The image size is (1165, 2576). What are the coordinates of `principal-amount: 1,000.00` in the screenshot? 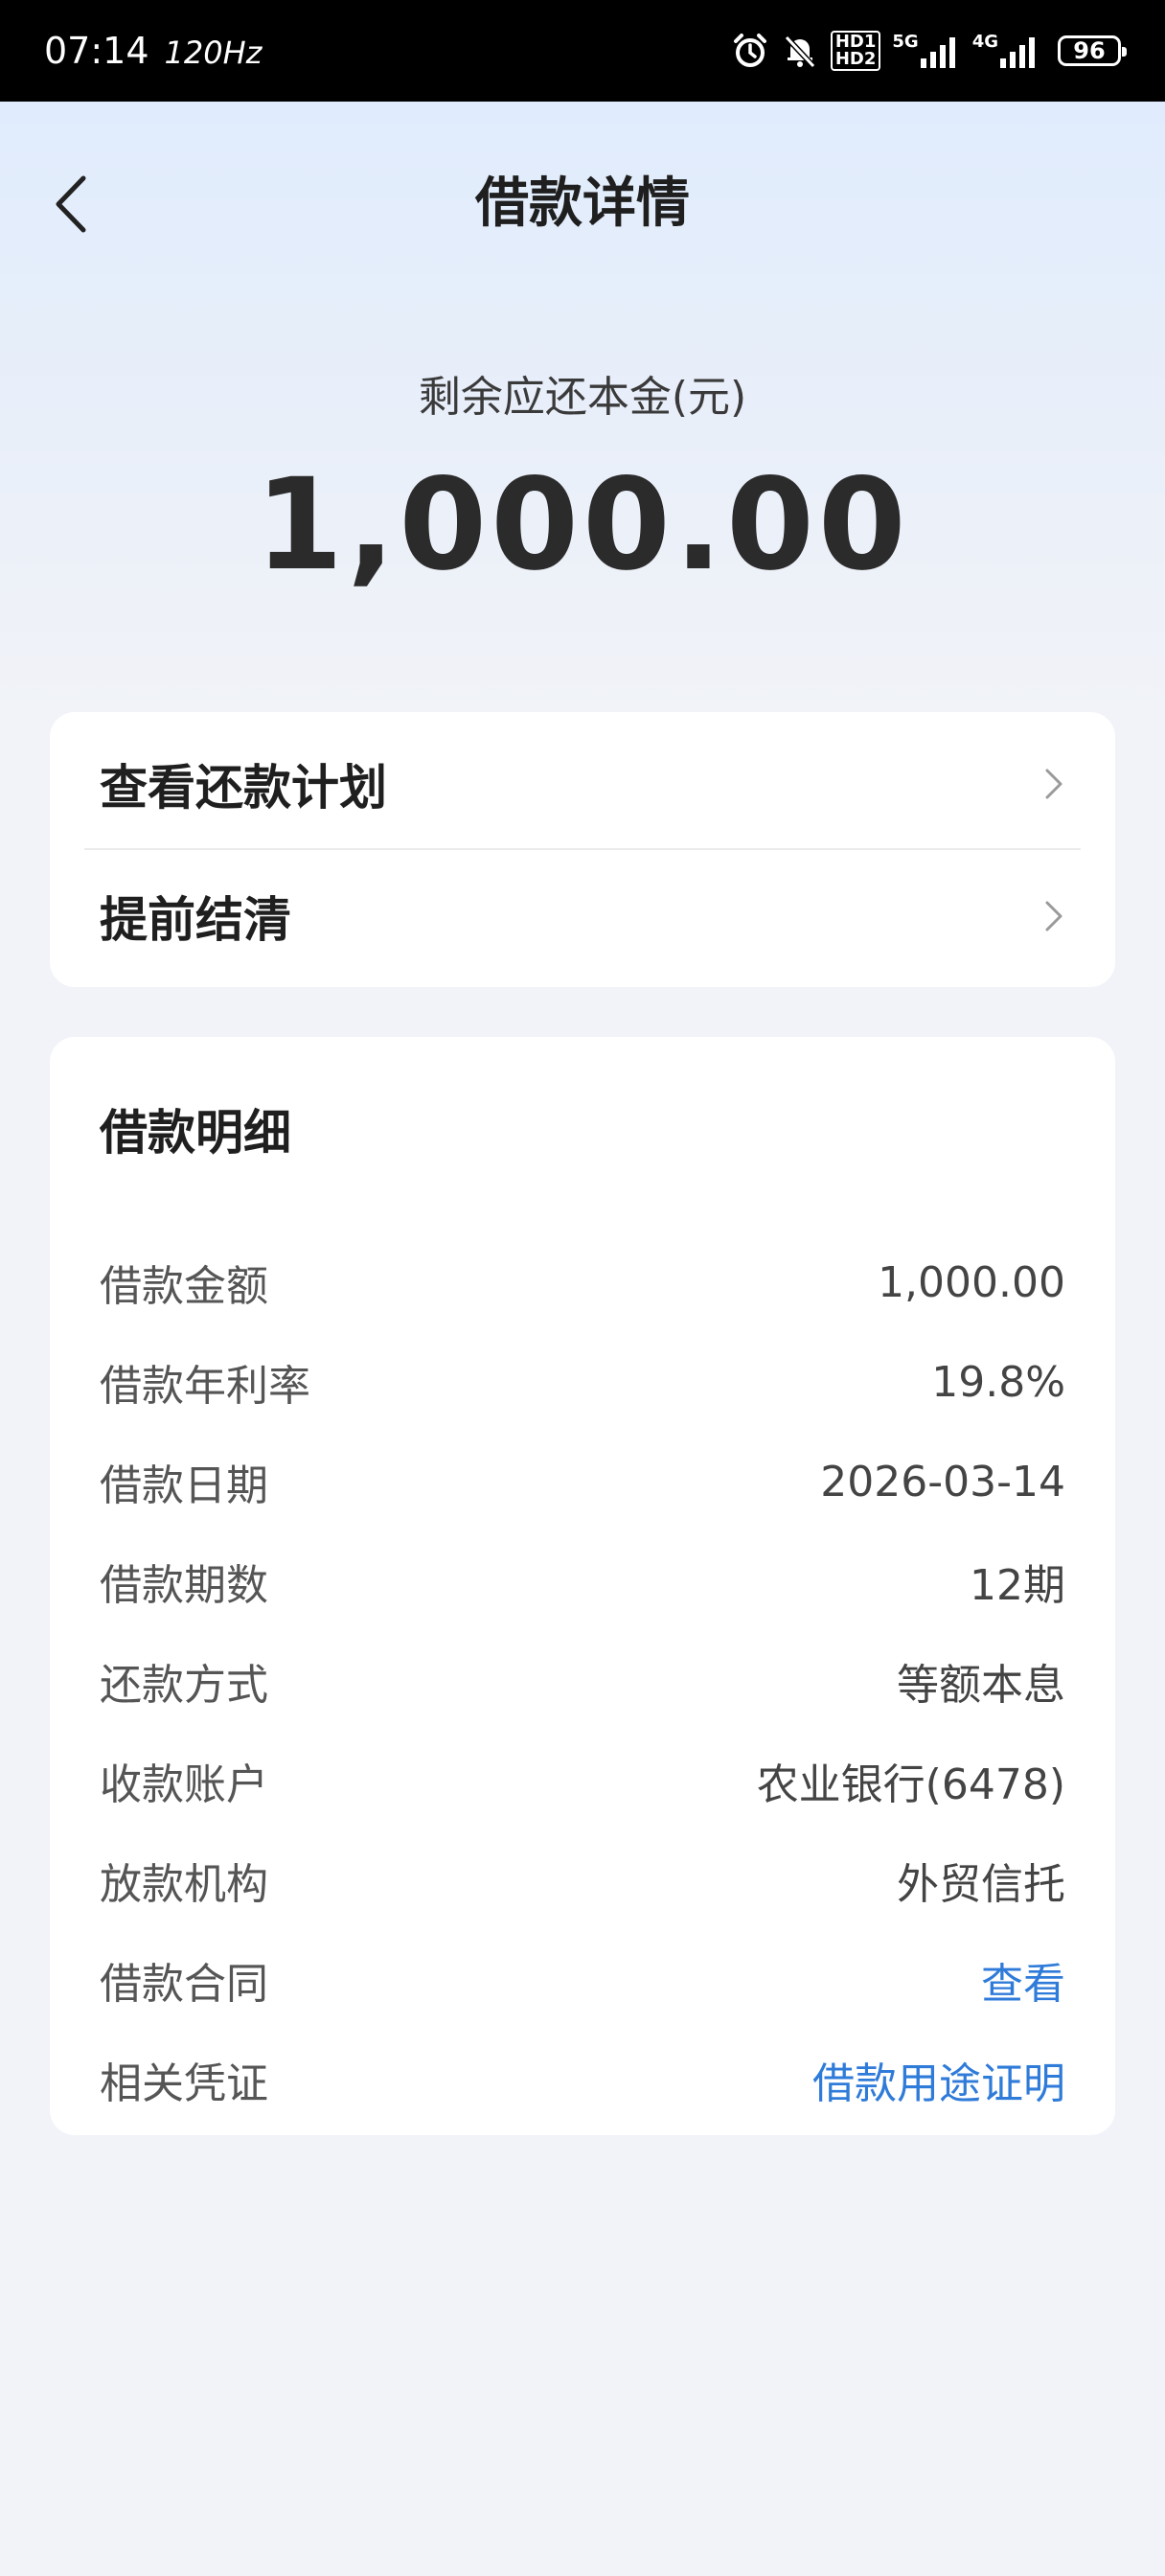 It's located at (582, 525).